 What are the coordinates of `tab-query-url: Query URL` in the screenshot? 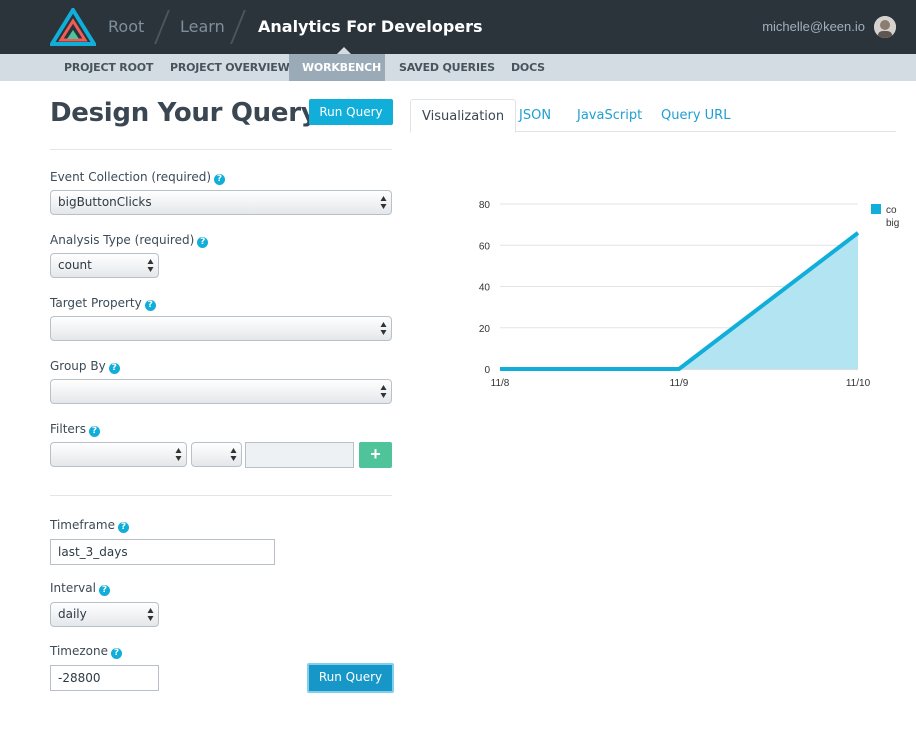 It's located at (695, 115).